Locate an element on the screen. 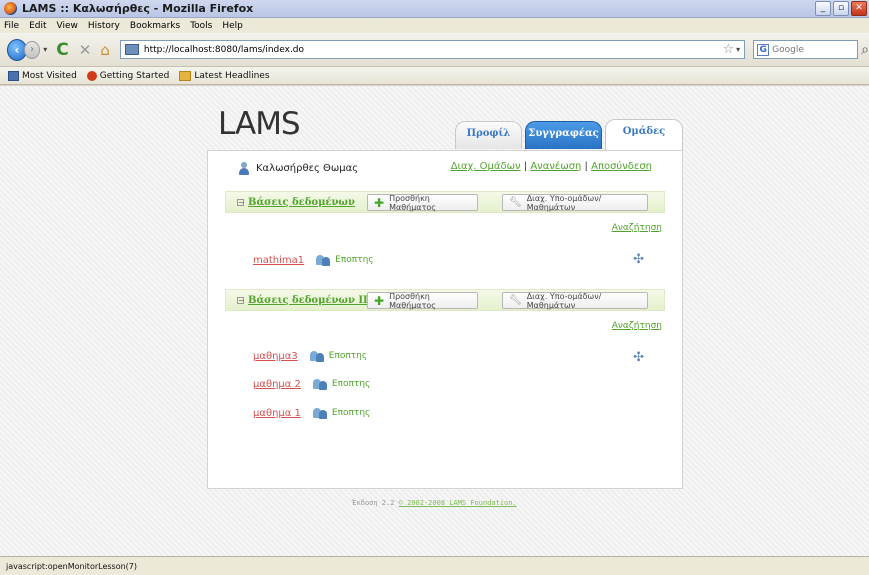 The width and height of the screenshot is (869, 575). top-links: Διαχ. Ομάδων | Ανανέωση | Αποσύνδεση is located at coordinates (551, 166).